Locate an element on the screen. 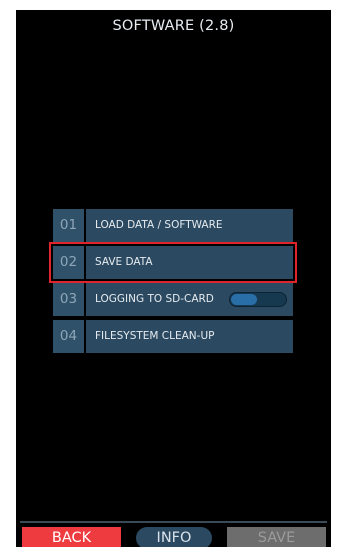 This screenshot has width=337, height=547. menu-item-label: SAVE DATA is located at coordinates (124, 262).